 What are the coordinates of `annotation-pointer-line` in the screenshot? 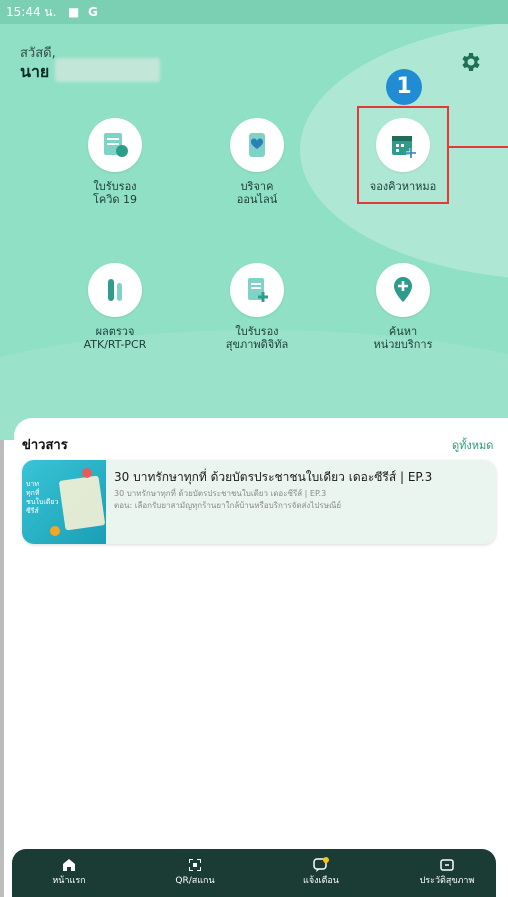 It's located at (478, 147).